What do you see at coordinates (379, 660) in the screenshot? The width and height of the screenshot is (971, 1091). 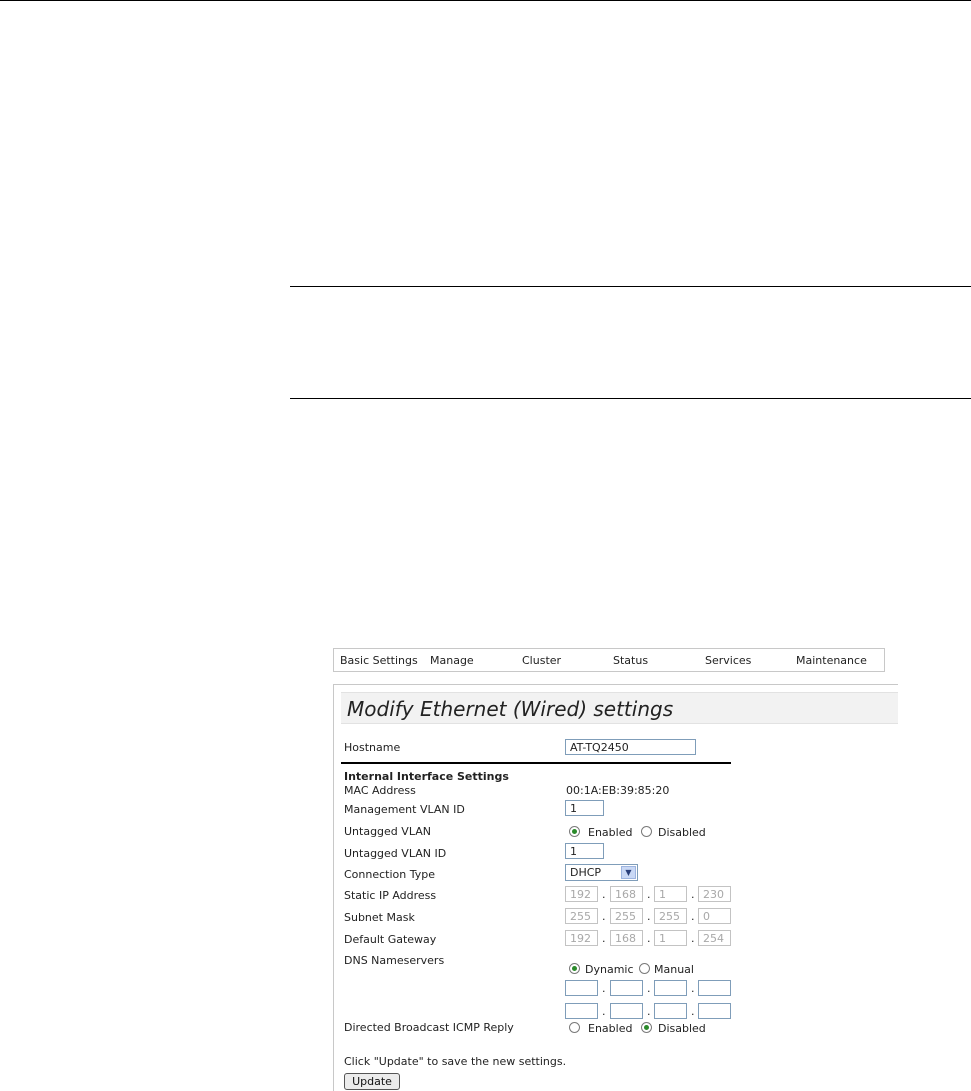 I see `menu-basic-settings: Basic Settings` at bounding box center [379, 660].